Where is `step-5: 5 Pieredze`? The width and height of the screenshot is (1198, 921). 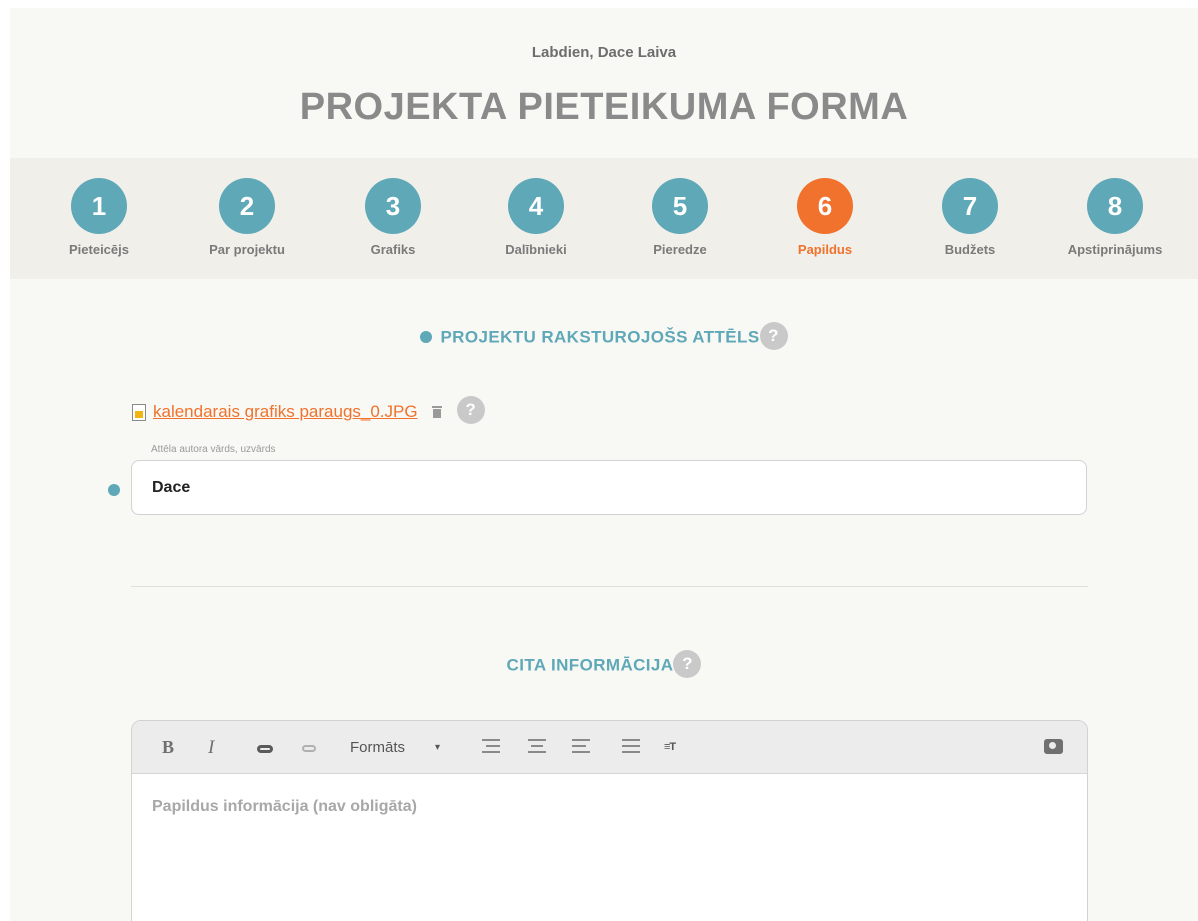
step-5: 5 Pieredze is located at coordinates (680, 217).